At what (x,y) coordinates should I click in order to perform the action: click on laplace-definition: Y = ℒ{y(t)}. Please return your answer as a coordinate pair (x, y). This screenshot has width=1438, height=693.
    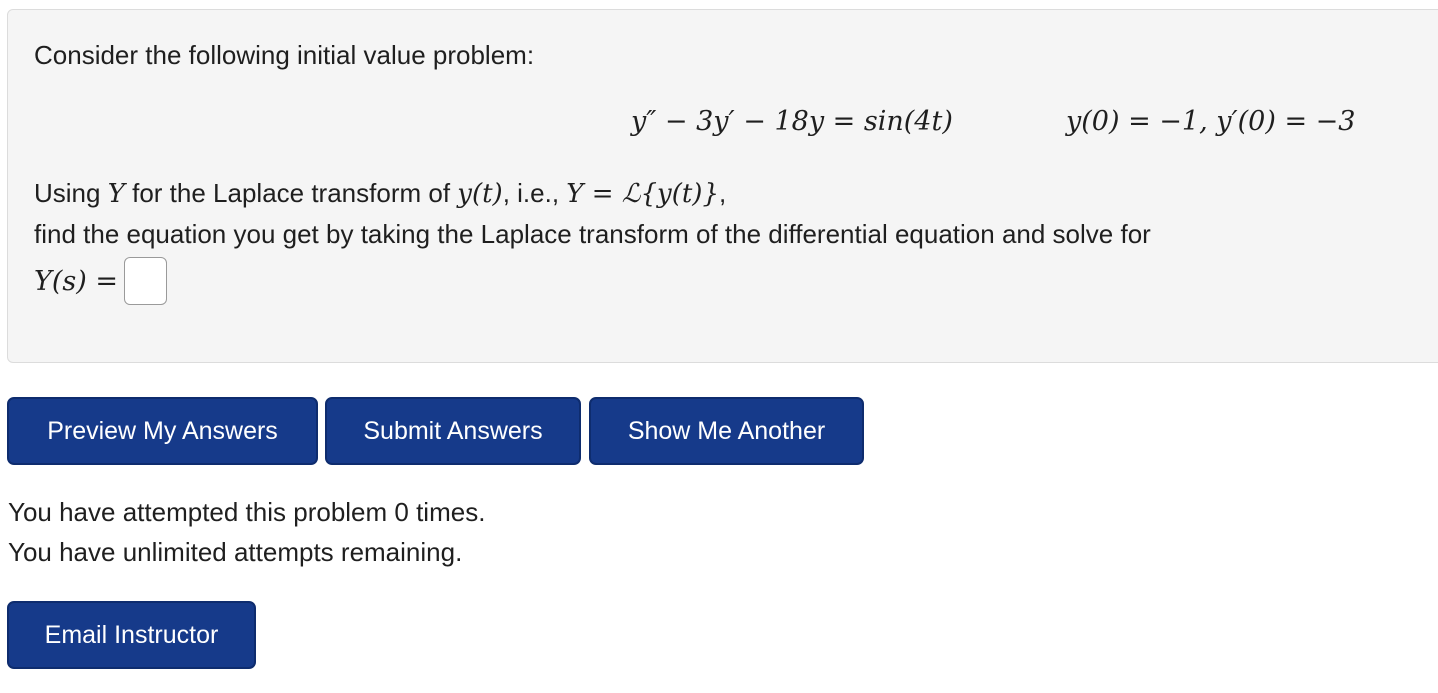
    Looking at the image, I should click on (642, 194).